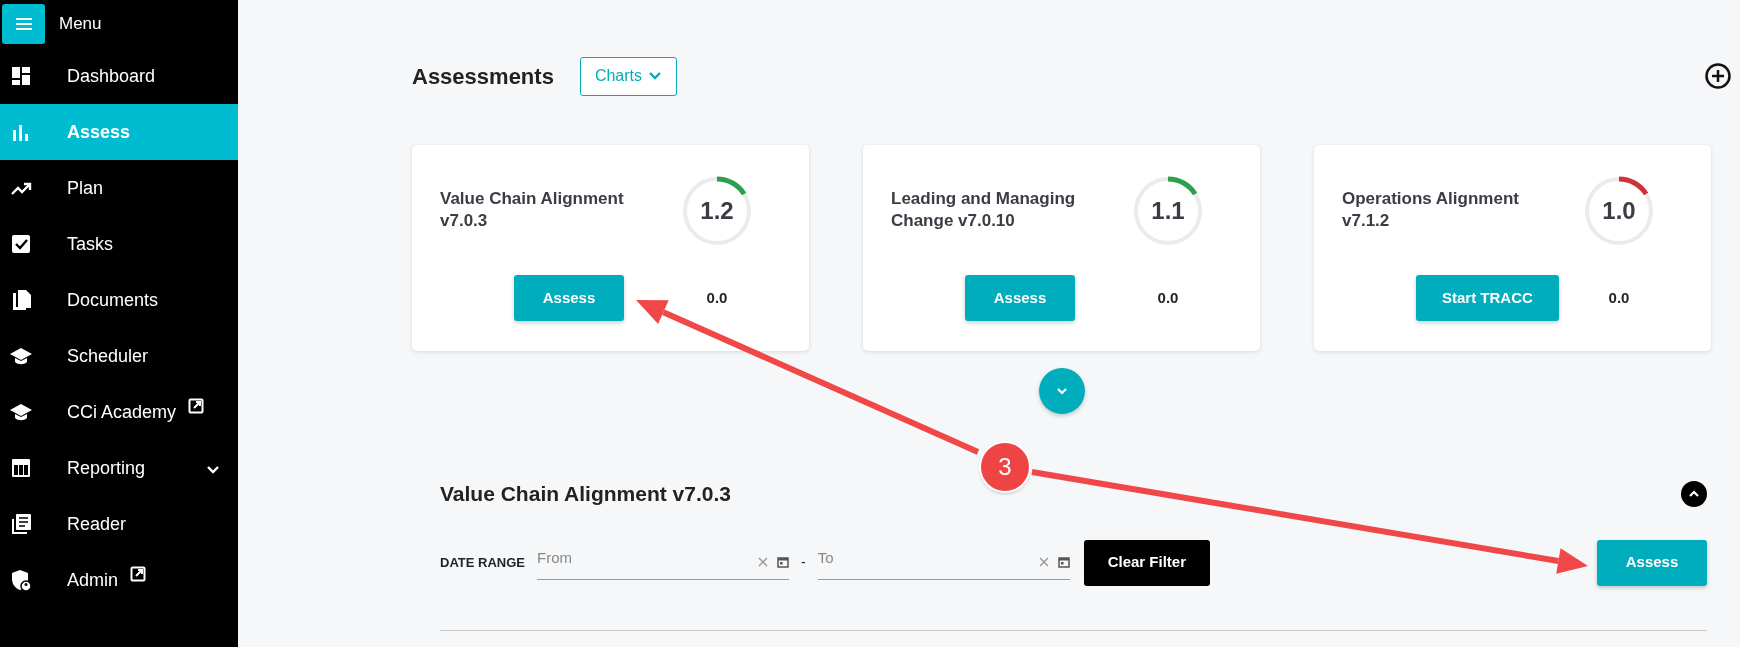 The height and width of the screenshot is (647, 1740). What do you see at coordinates (585, 494) in the screenshot?
I see `section-title: Value Chain Alignment v7.0.3` at bounding box center [585, 494].